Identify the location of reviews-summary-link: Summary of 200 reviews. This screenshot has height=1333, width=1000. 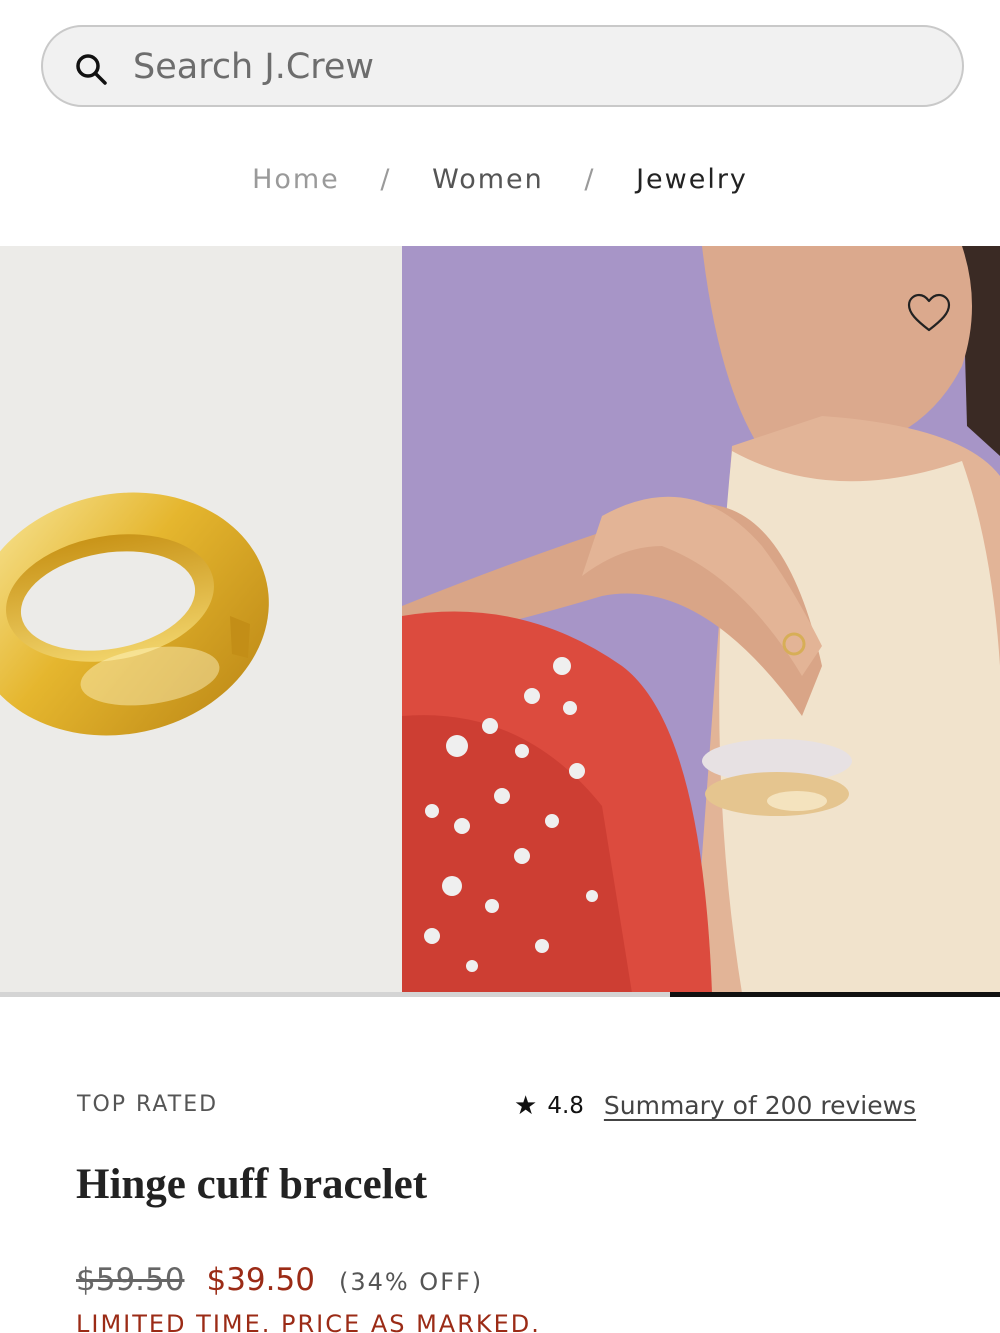
(760, 1105).